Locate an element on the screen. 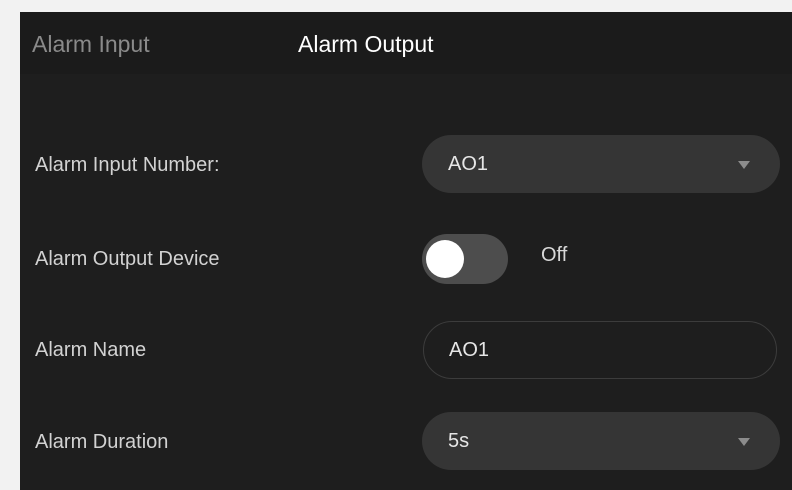 The image size is (792, 490). alarm-duration-label: Alarm Duration is located at coordinates (102, 442).